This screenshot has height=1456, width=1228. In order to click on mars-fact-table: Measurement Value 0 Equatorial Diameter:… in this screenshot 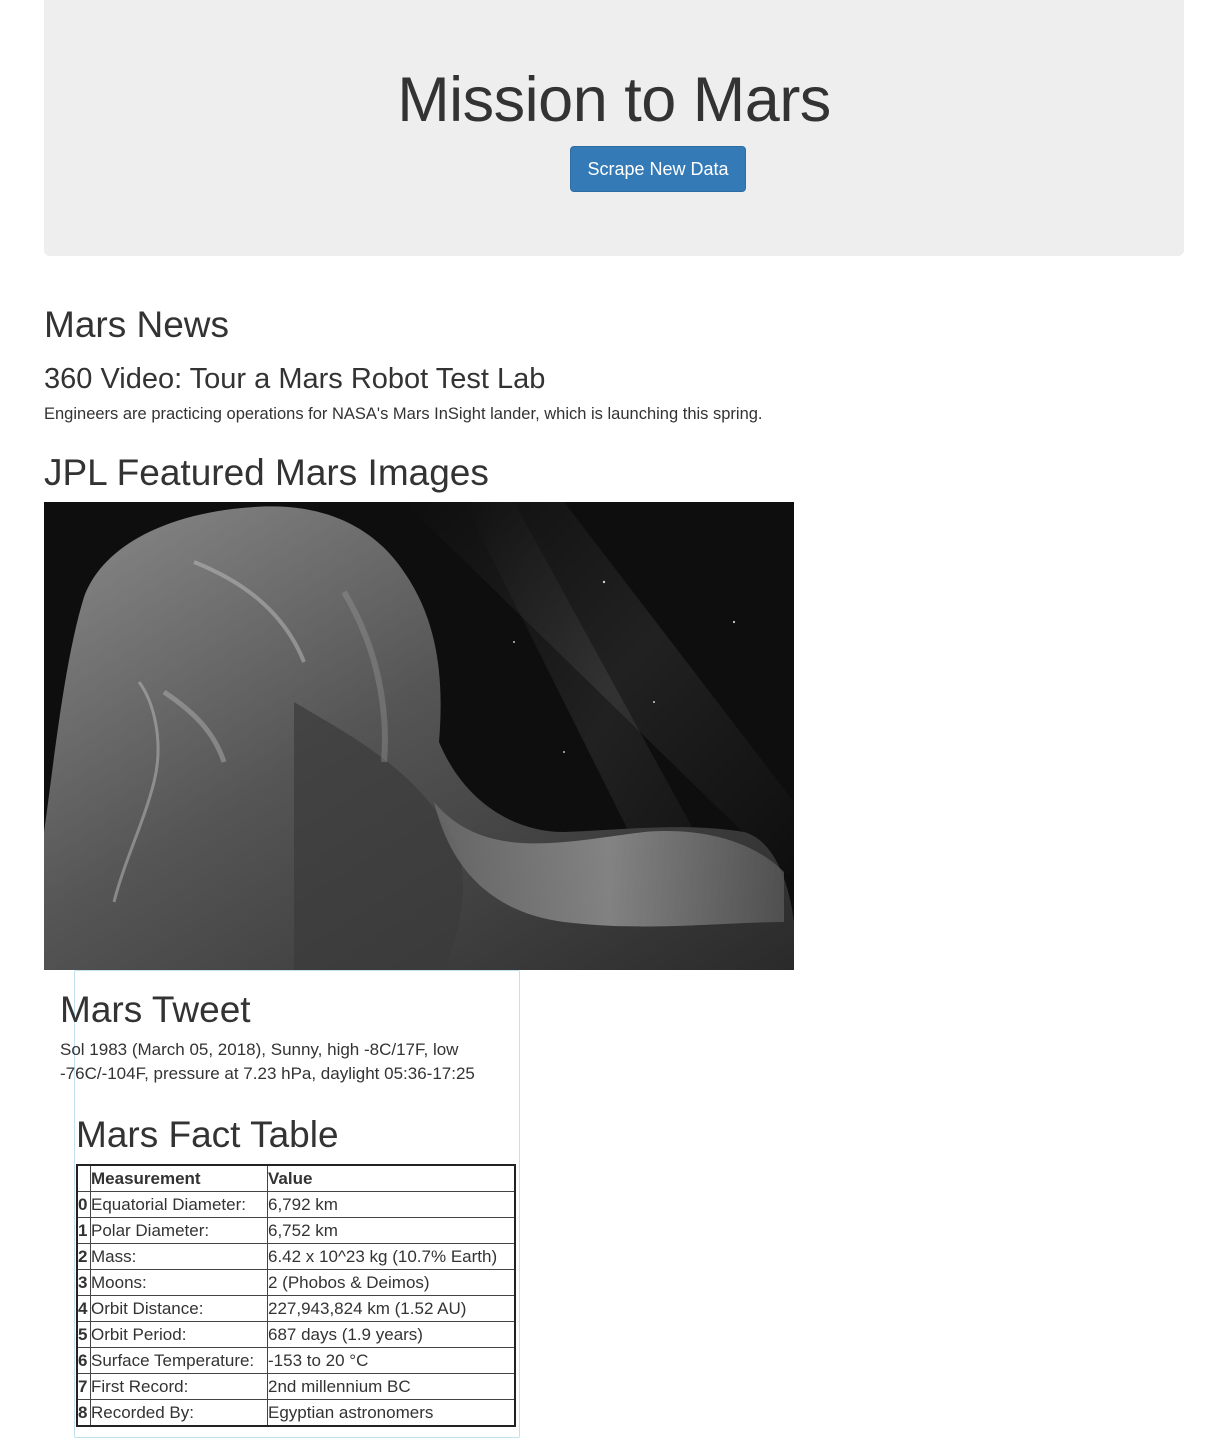, I will do `click(296, 1295)`.